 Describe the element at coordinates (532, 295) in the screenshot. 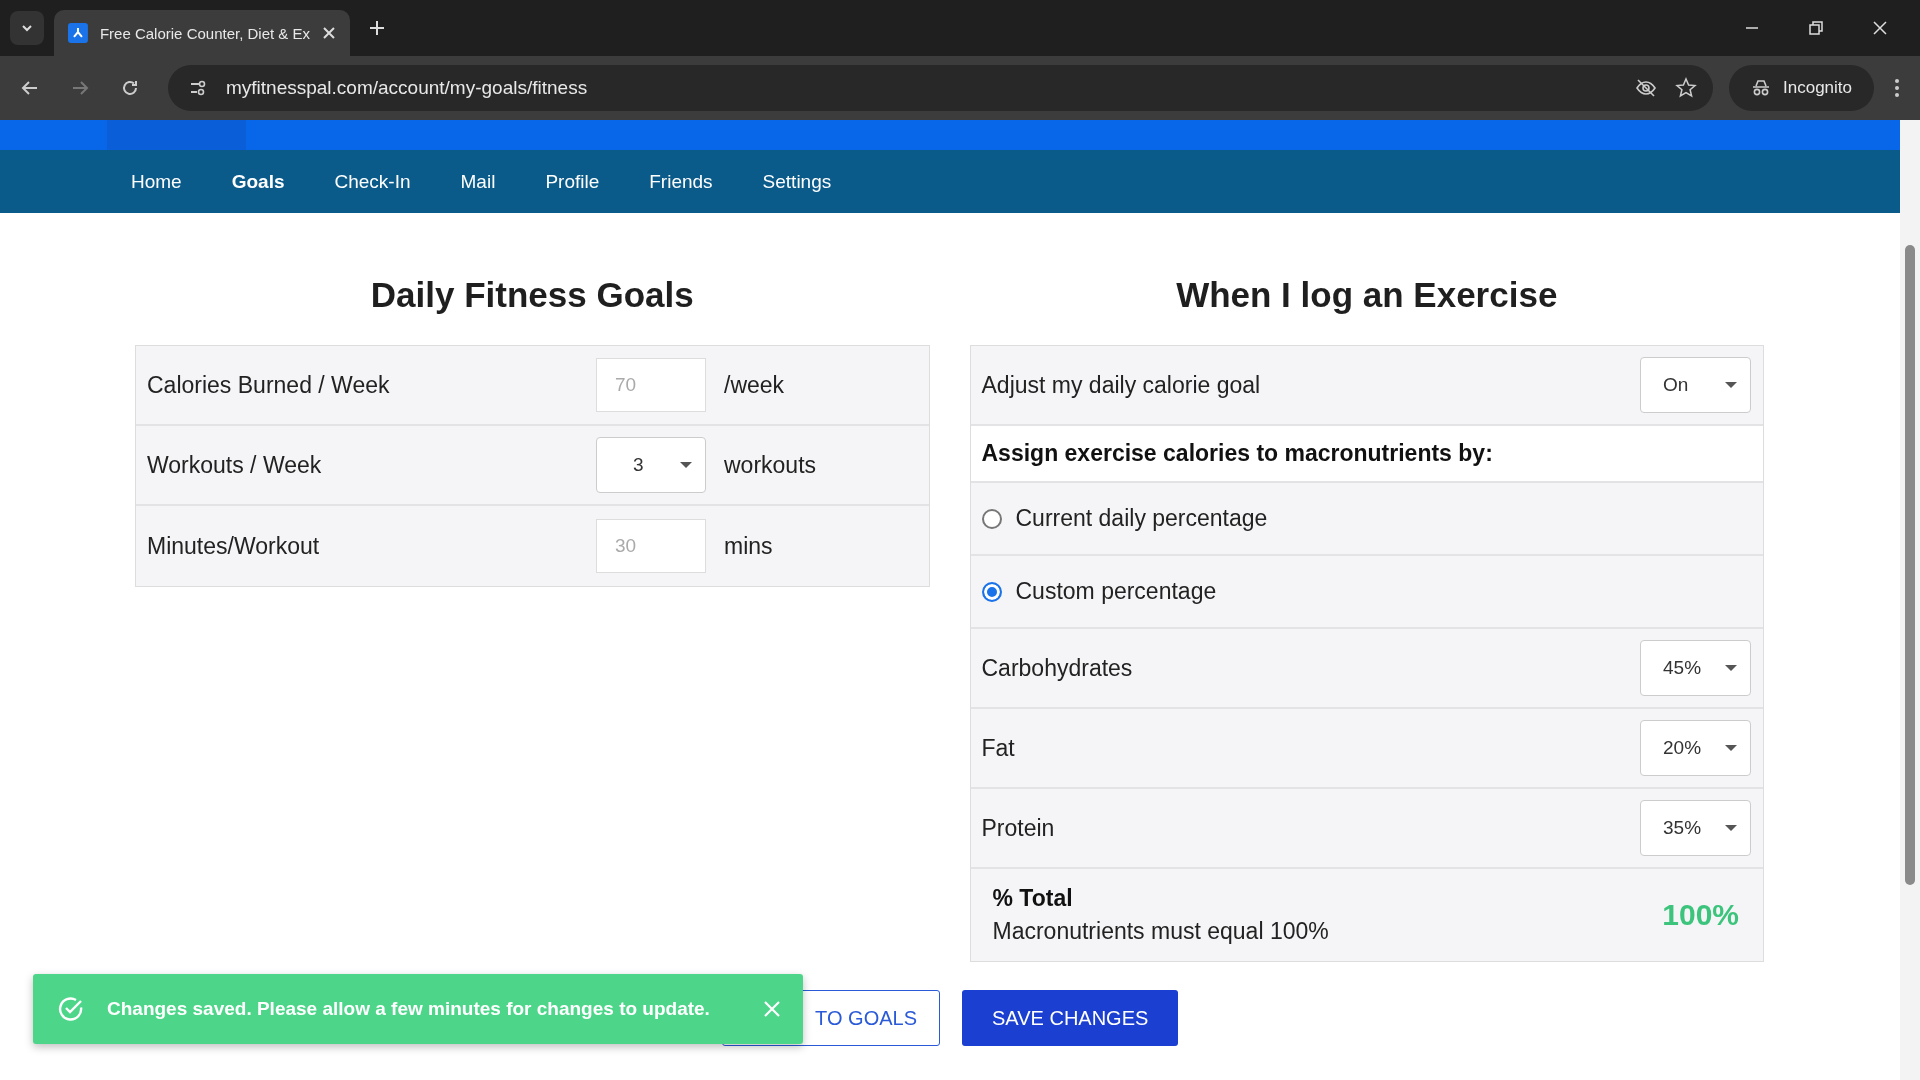

I see `section-title: Daily Fitness Goals` at that location.